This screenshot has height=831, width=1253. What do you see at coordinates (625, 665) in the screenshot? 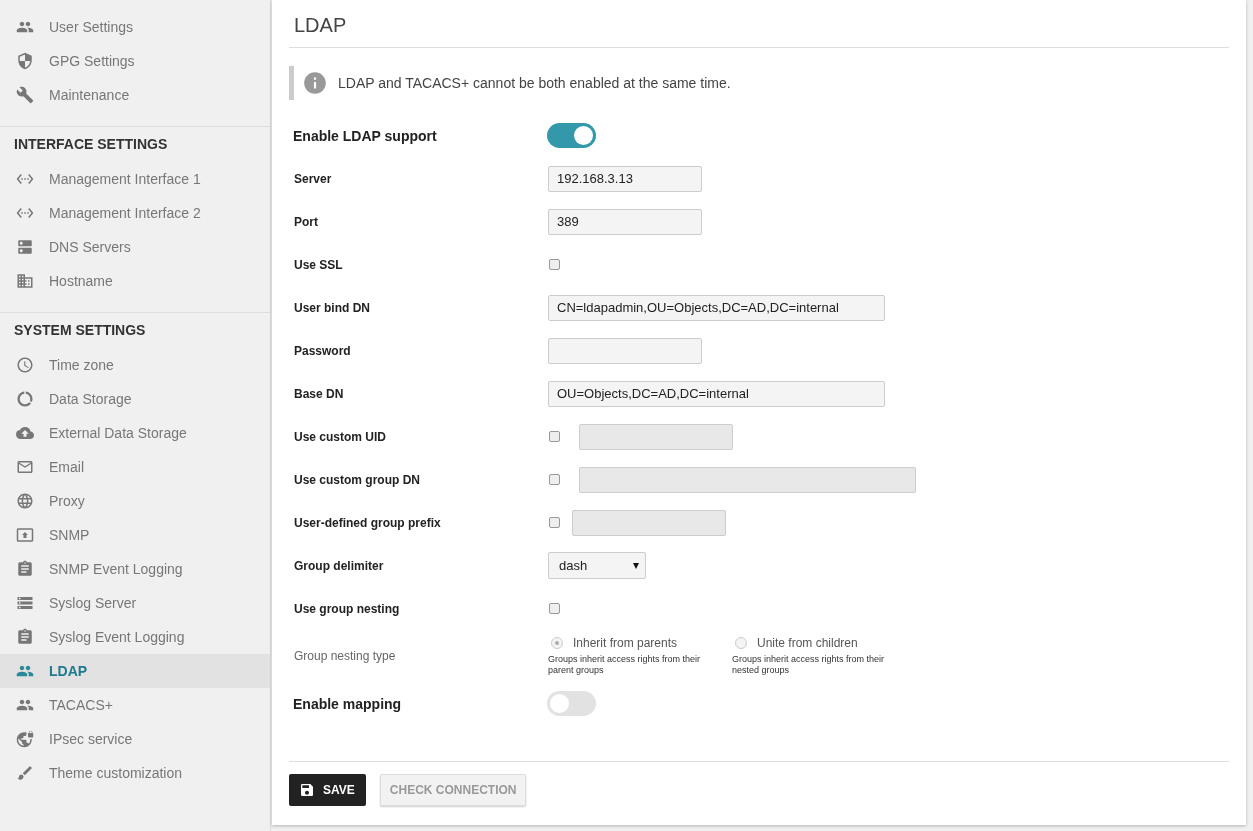
I see `option-hint: Groups inherit access rights from their parent groups` at bounding box center [625, 665].